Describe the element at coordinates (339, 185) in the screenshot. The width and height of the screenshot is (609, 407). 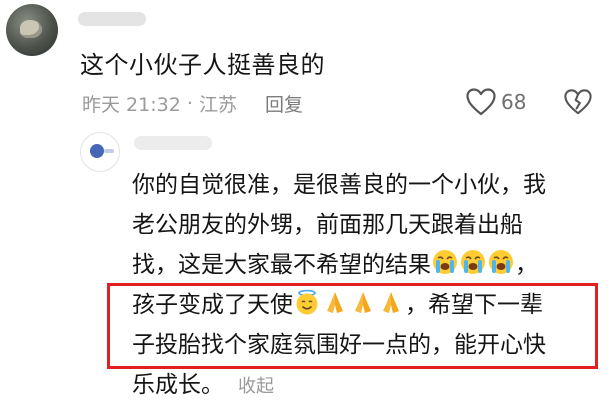
I see `reply-line: 你的自觉很准，是很善良的一个小伙，我` at that location.